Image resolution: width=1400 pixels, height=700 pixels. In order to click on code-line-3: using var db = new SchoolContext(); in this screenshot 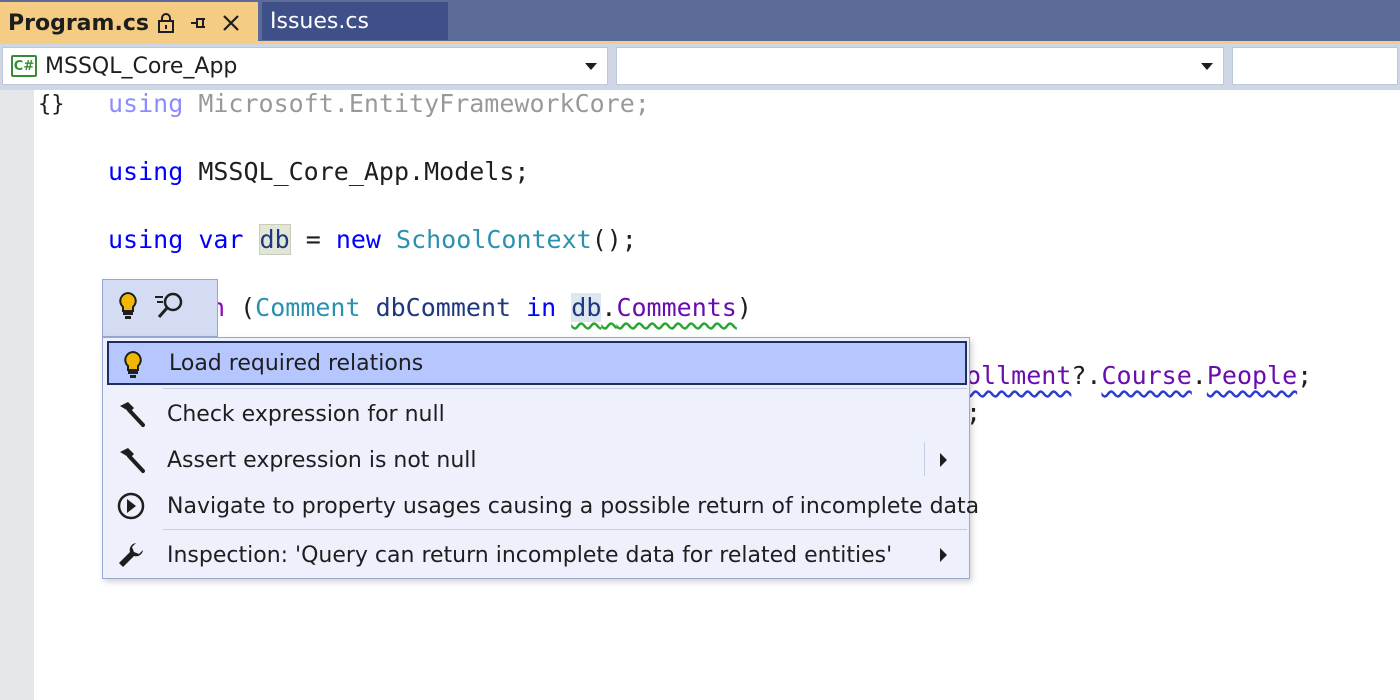, I will do `click(372, 239)`.